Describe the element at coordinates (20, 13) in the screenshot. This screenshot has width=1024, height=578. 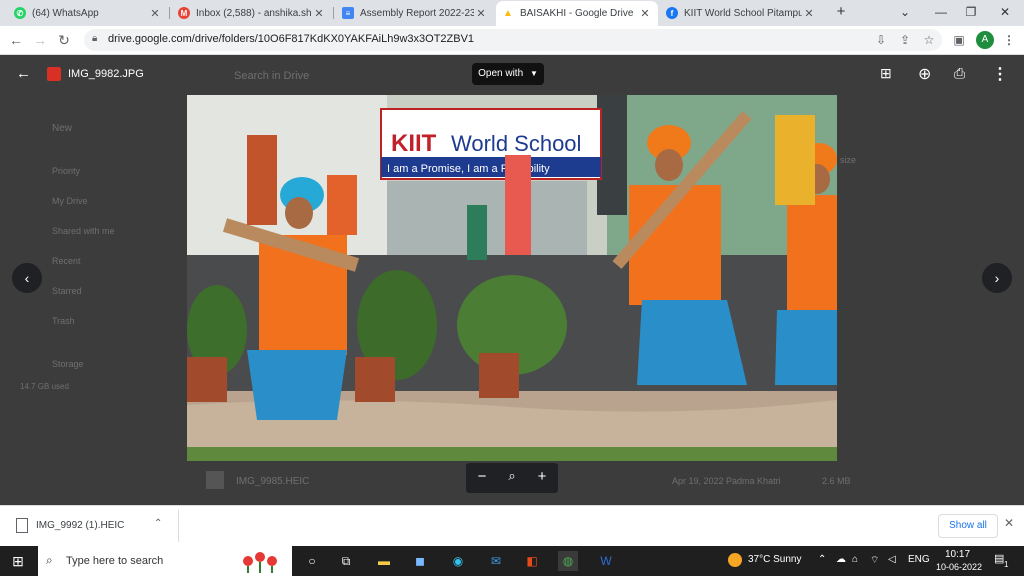
I see `whatsapp-icon: ✆` at that location.